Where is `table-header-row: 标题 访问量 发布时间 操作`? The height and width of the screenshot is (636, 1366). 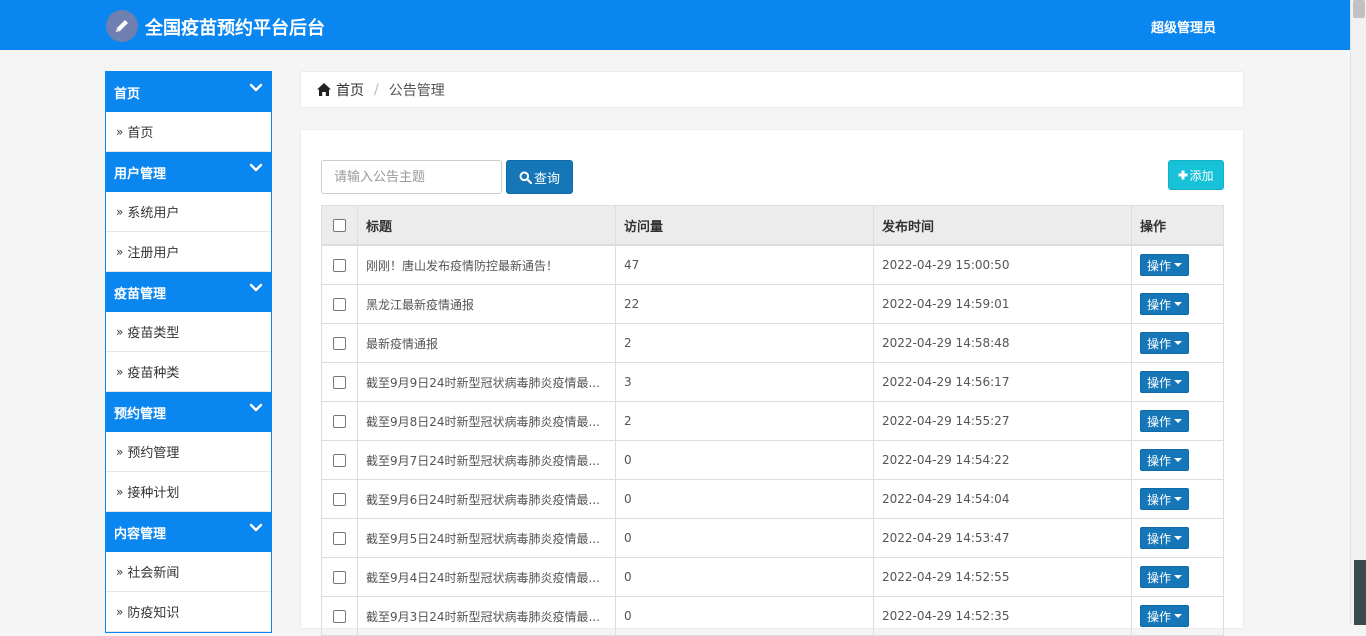
table-header-row: 标题 访问量 发布时间 操作 is located at coordinates (772, 225).